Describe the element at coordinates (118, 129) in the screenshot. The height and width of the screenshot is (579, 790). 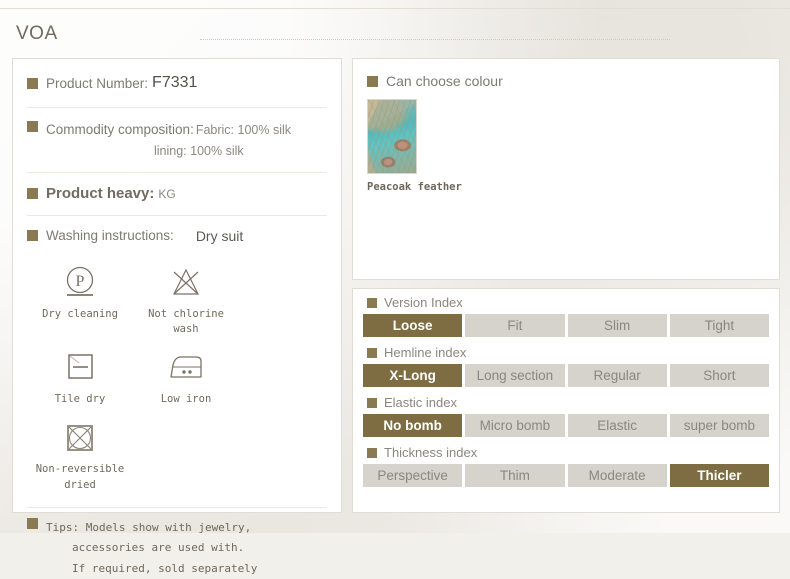
I see `composition-label: Commodity composition` at that location.